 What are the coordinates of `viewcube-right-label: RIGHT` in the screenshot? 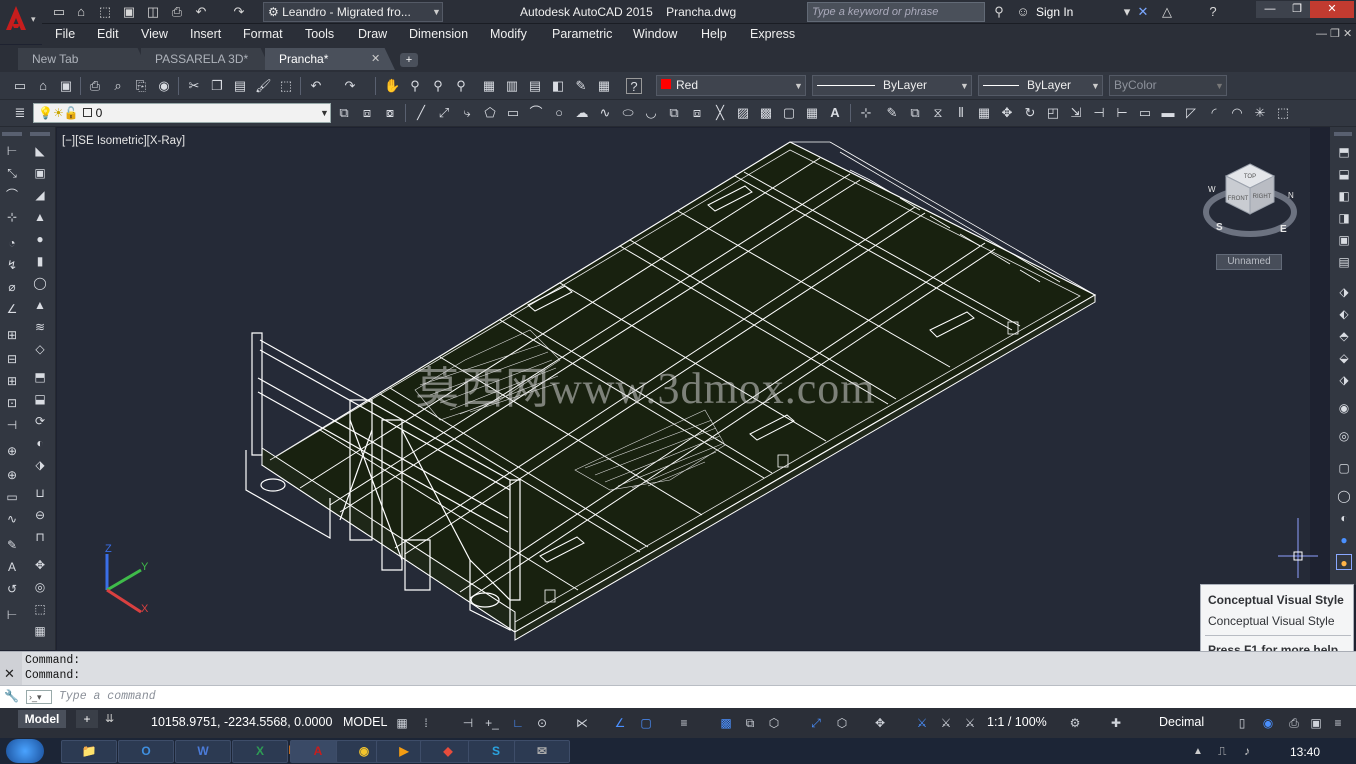 It's located at (1262, 197).